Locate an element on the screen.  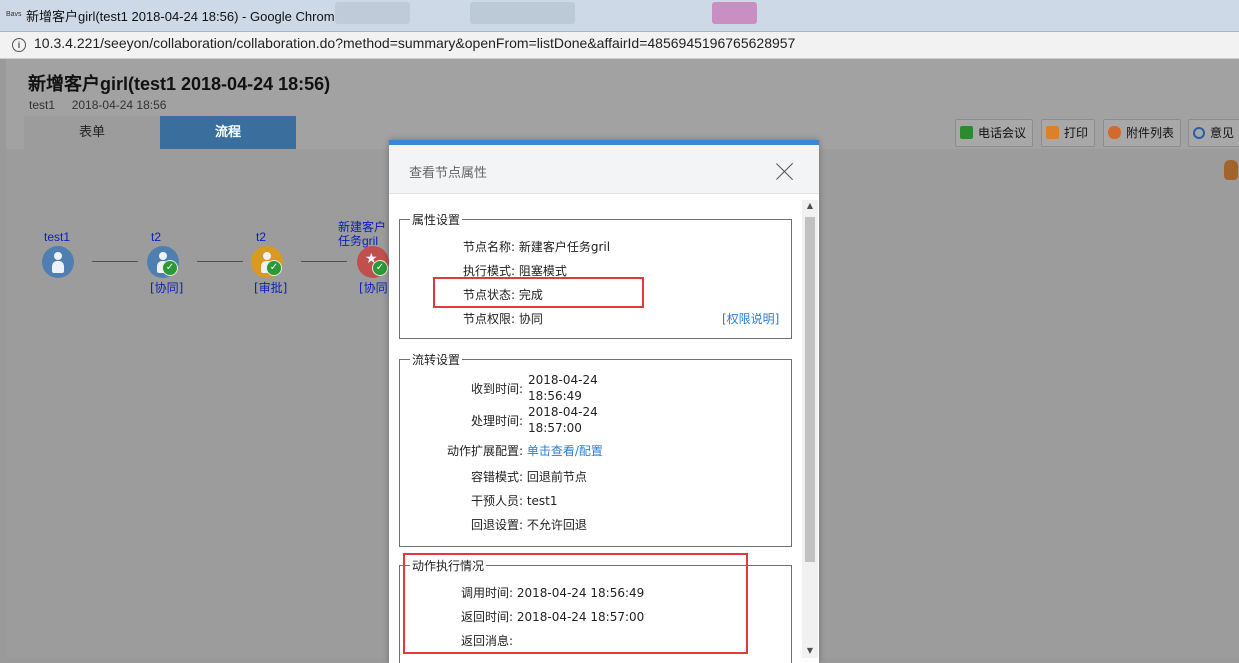
close-icon is located at coordinates (785, 172).